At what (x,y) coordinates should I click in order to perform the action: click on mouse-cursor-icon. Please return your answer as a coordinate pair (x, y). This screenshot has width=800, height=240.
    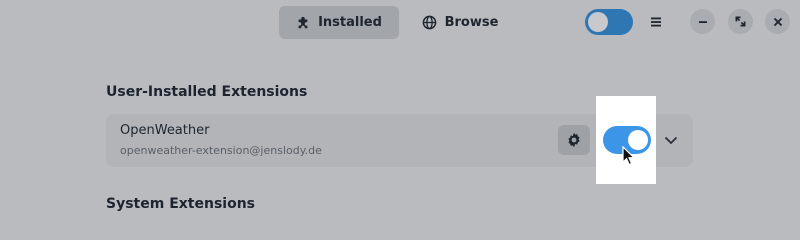
    Looking at the image, I should click on (629, 156).